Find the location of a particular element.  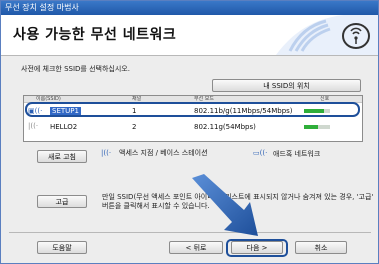

selected-network-highlight is located at coordinates (192, 109).